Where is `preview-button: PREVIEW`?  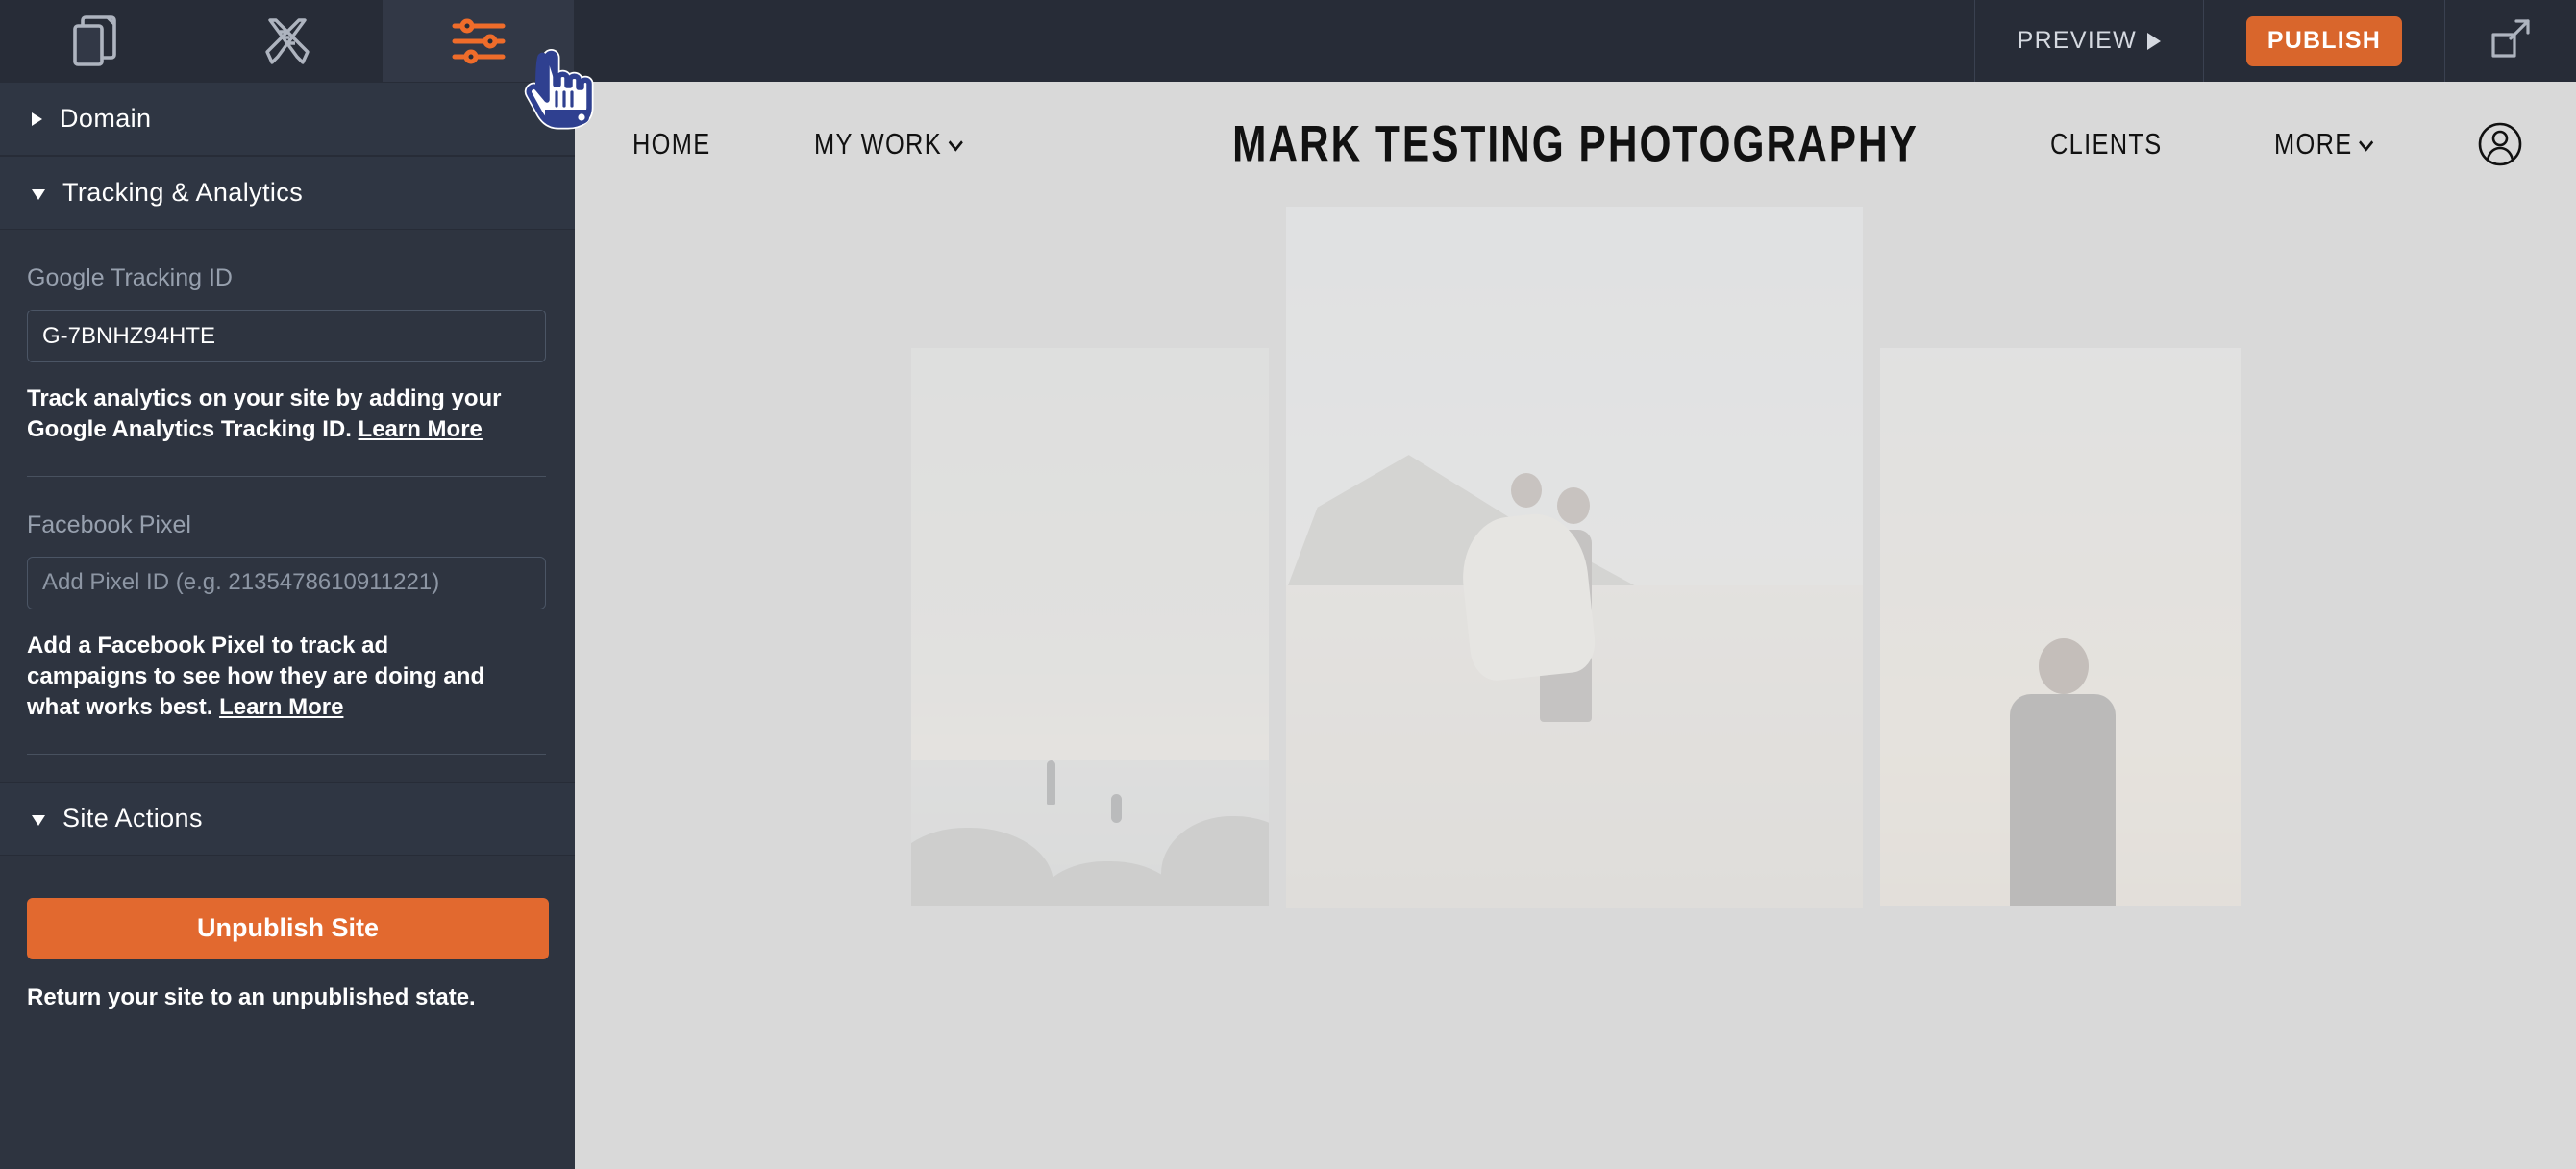
preview-button: PREVIEW is located at coordinates (2089, 41).